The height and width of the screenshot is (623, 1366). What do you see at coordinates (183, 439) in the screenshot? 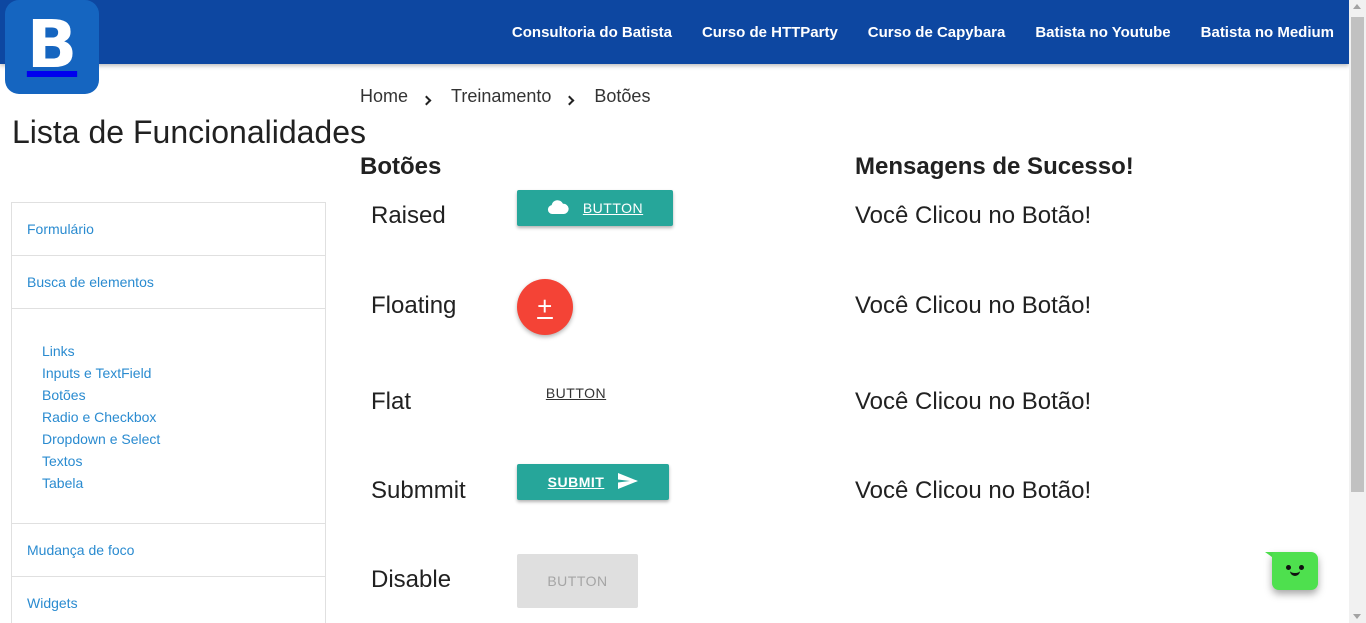
I see `sidebar-subitem-dropdown-select: Dropdown e Select` at bounding box center [183, 439].